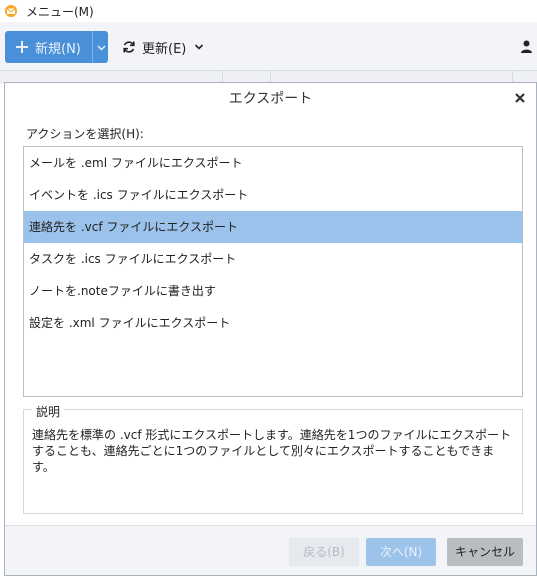 The height and width of the screenshot is (576, 537). What do you see at coordinates (270, 550) in the screenshot?
I see `dialog-footer: 戻る(B) 次へ(N) キャンセル` at bounding box center [270, 550].